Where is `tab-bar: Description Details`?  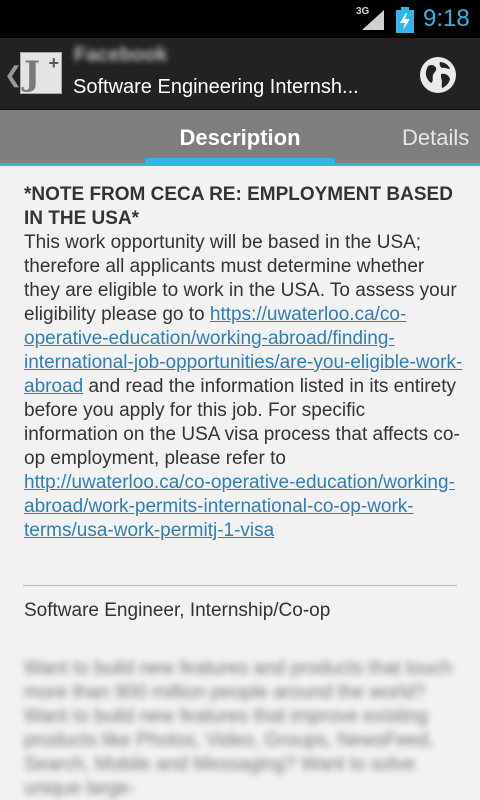 tab-bar: Description Details is located at coordinates (240, 138).